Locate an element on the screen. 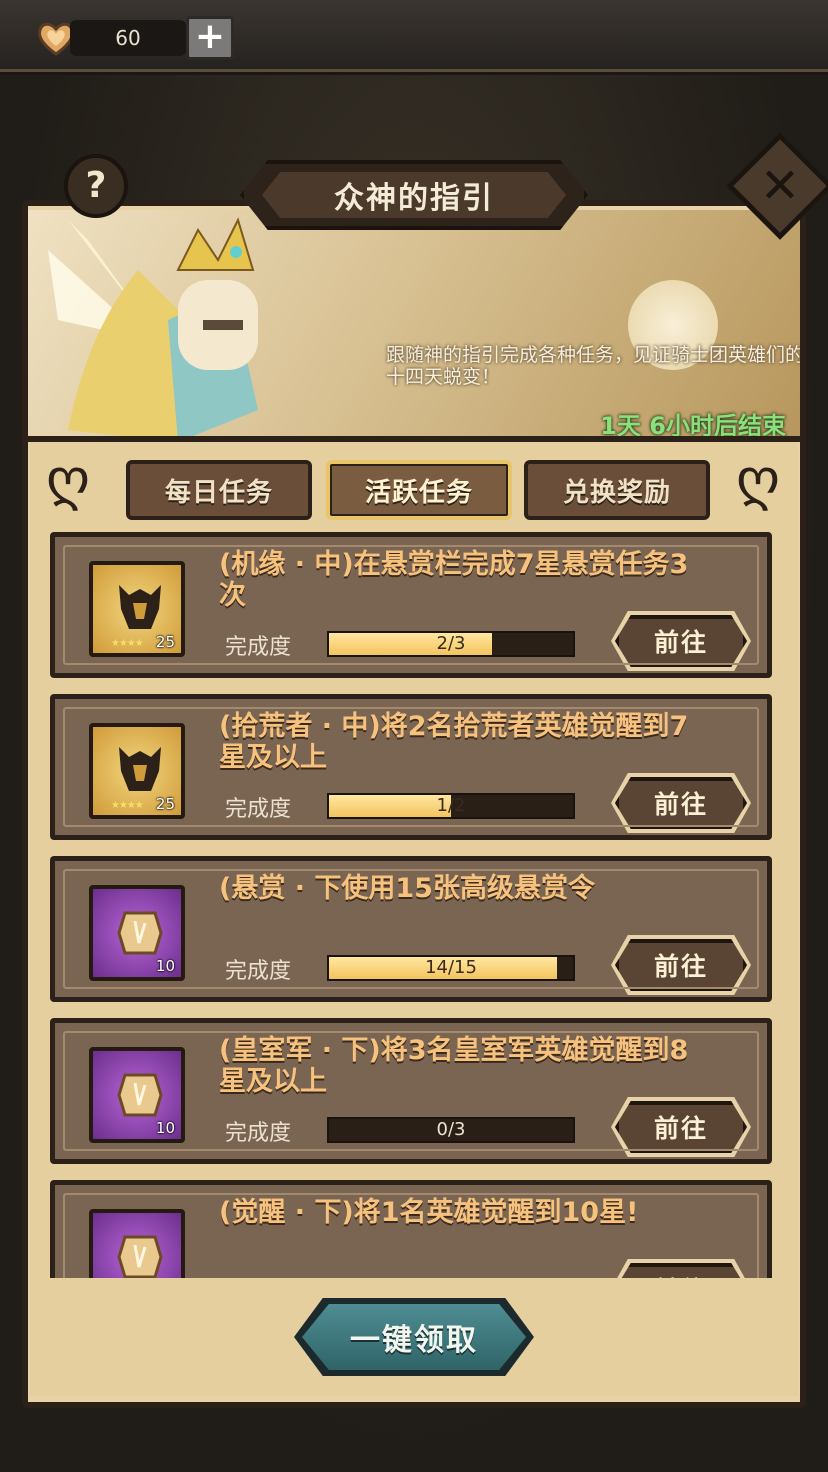  add-currency-button: + is located at coordinates (210, 38).